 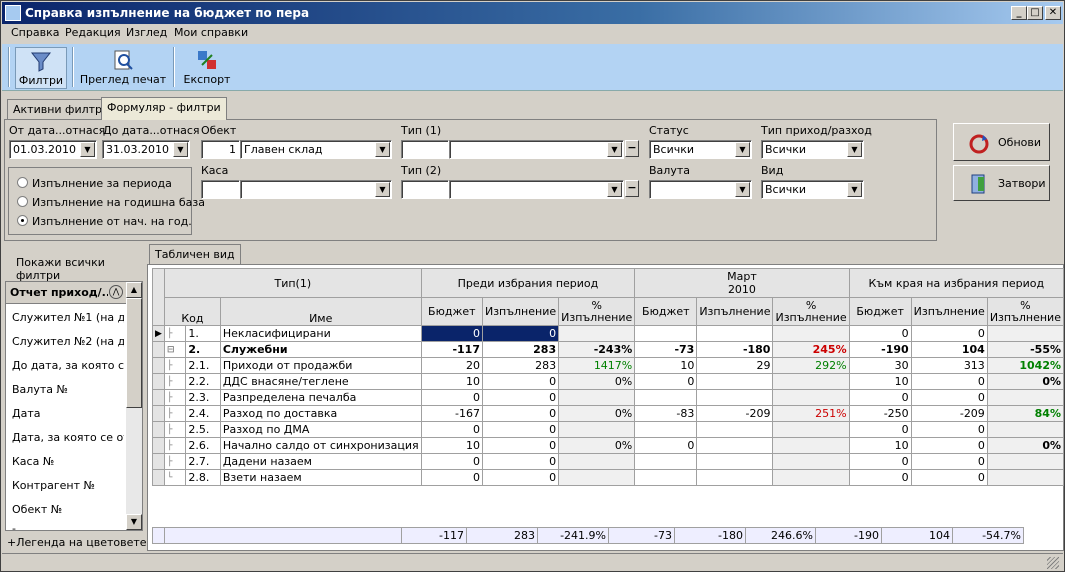 What do you see at coordinates (94, 183) in the screenshot?
I see `radio-period: Изпълнение за периода` at bounding box center [94, 183].